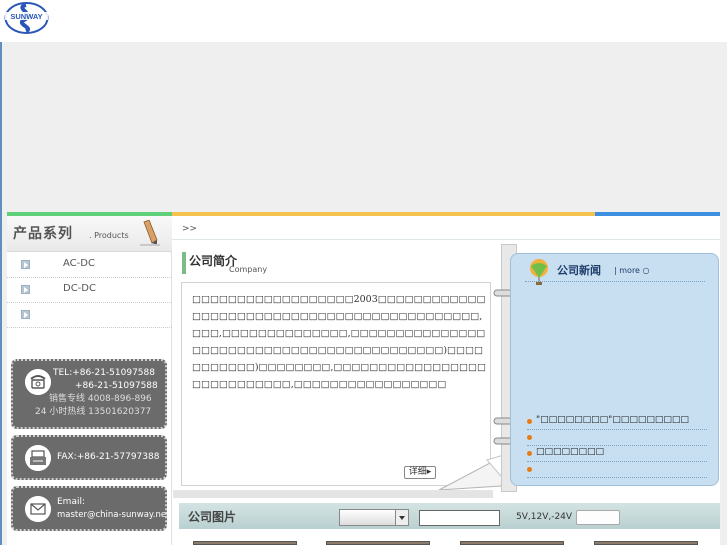  What do you see at coordinates (363, 21) in the screenshot?
I see `header-band: SUNWAY` at bounding box center [363, 21].